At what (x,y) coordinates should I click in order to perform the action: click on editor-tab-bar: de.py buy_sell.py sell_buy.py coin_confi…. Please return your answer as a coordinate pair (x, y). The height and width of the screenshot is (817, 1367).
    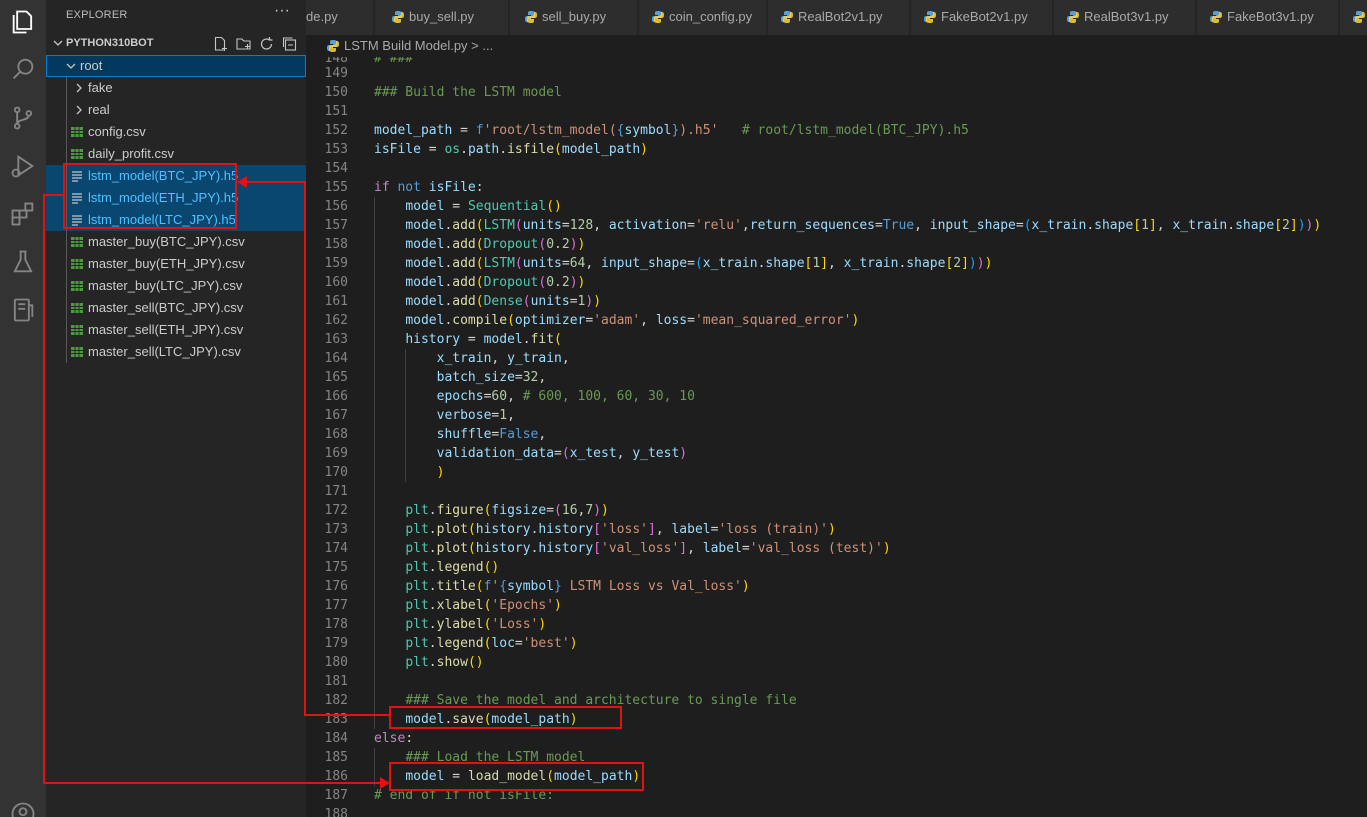
    Looking at the image, I should click on (836, 17).